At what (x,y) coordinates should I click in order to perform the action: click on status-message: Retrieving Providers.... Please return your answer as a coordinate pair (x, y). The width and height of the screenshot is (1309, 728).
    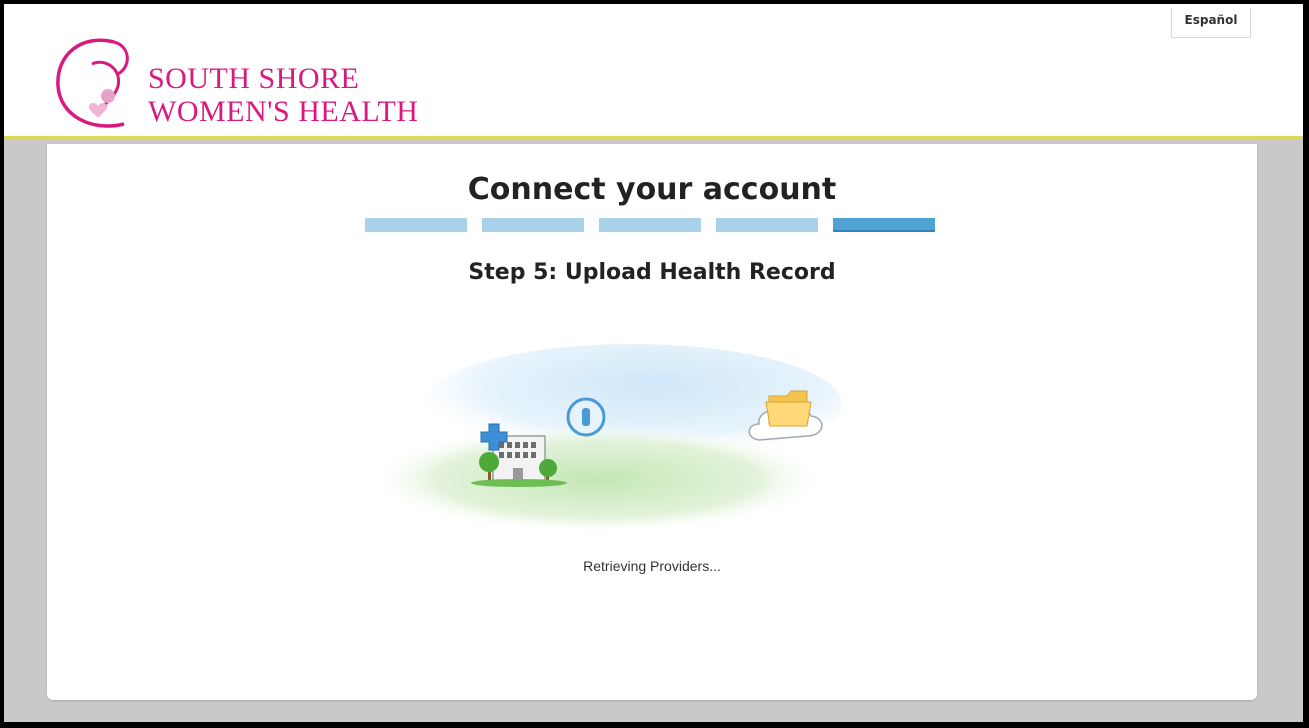
    Looking at the image, I should click on (652, 566).